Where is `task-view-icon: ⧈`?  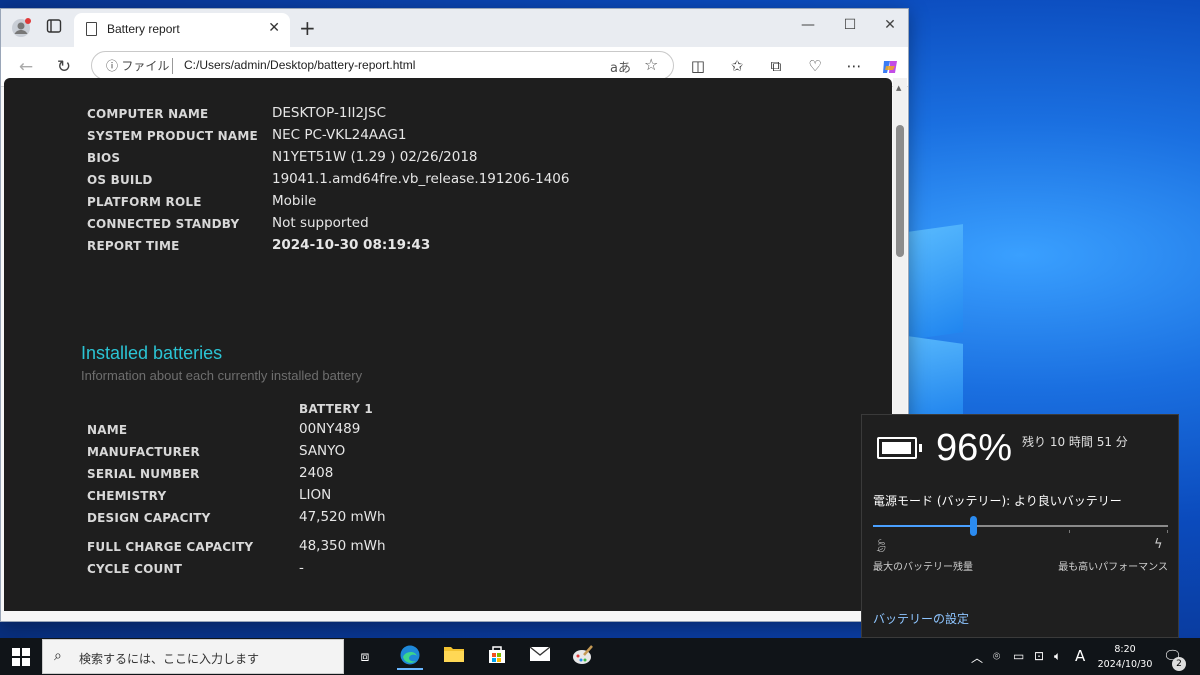
task-view-icon: ⧈ is located at coordinates (365, 657).